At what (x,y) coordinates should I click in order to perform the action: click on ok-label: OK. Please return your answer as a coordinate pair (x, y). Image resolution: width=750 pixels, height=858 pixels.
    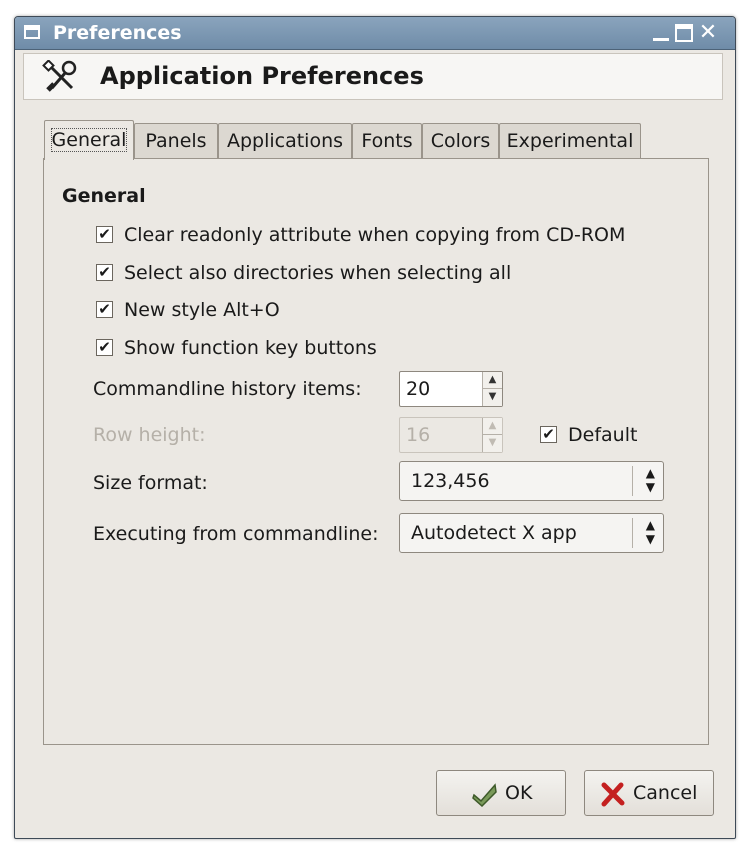
    Looking at the image, I should click on (519, 793).